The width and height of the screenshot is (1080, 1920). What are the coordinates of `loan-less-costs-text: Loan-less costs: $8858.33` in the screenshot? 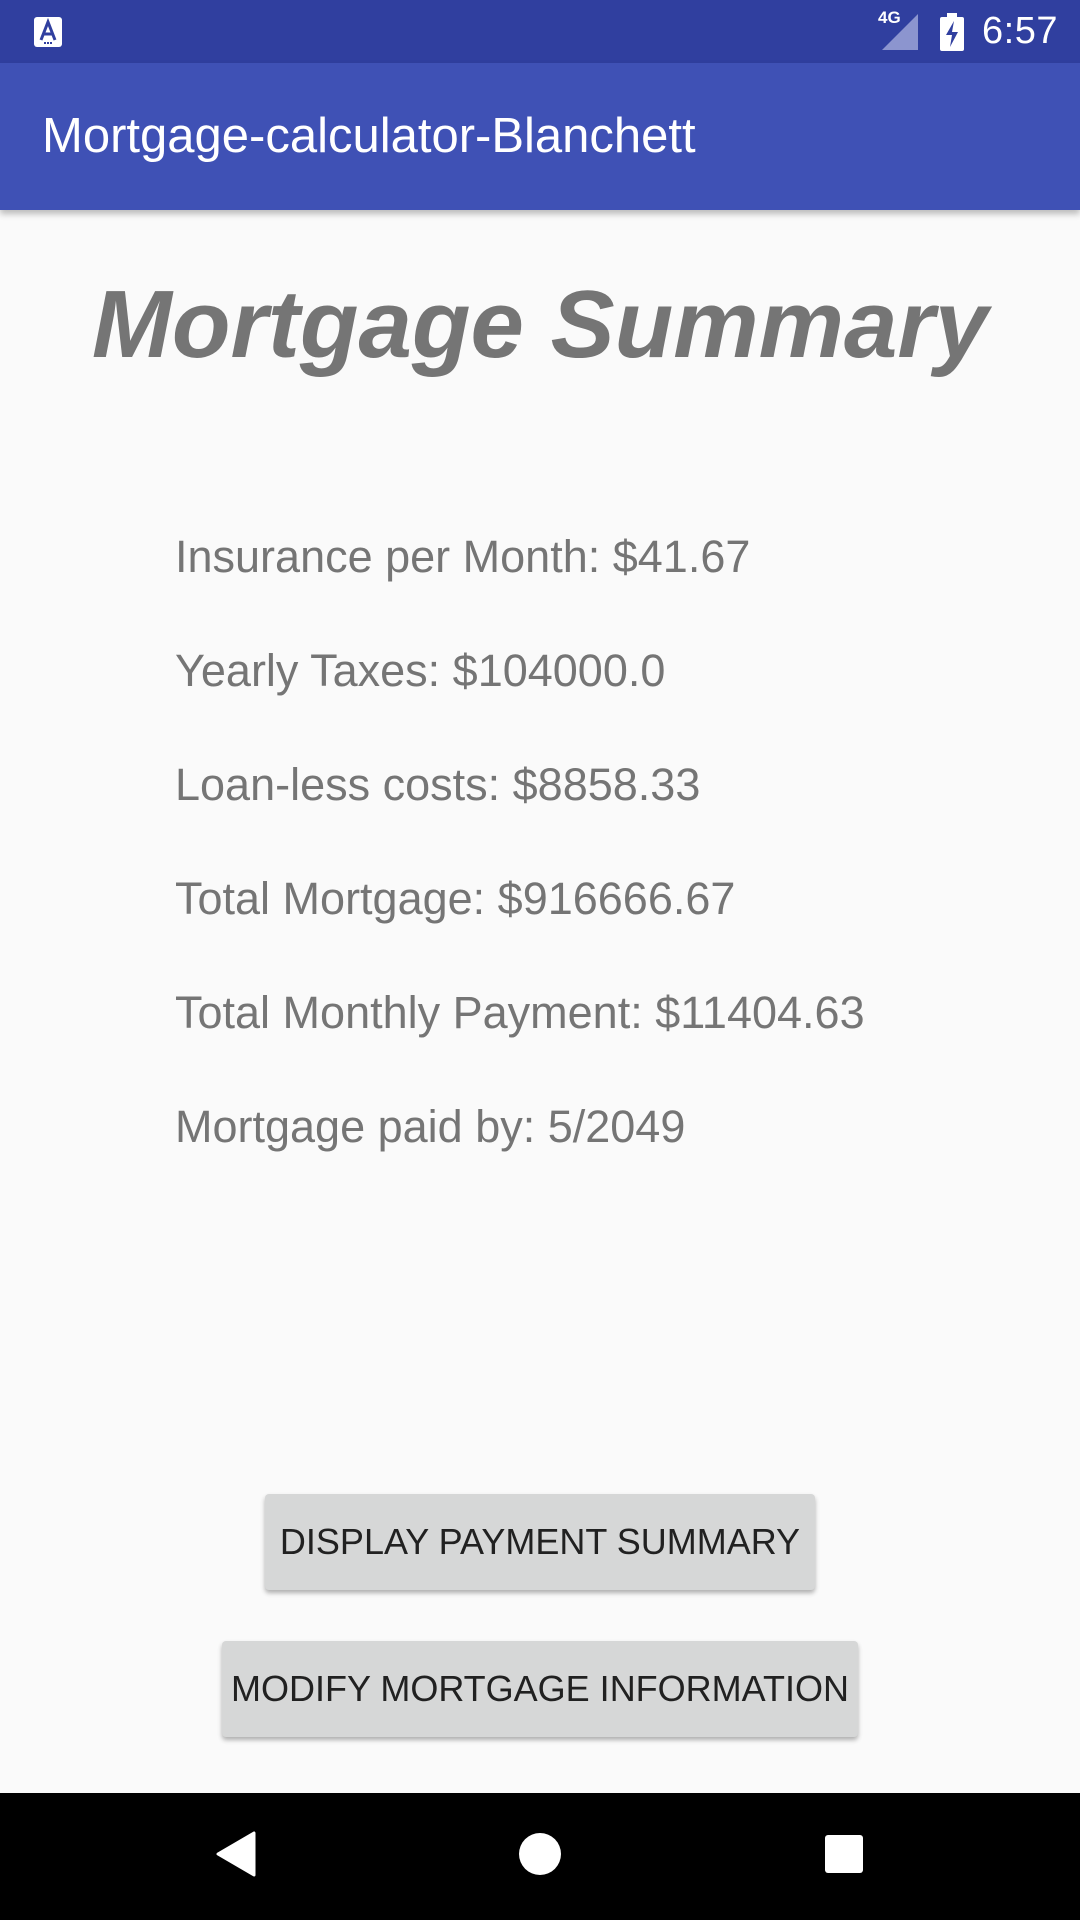 It's located at (438, 784).